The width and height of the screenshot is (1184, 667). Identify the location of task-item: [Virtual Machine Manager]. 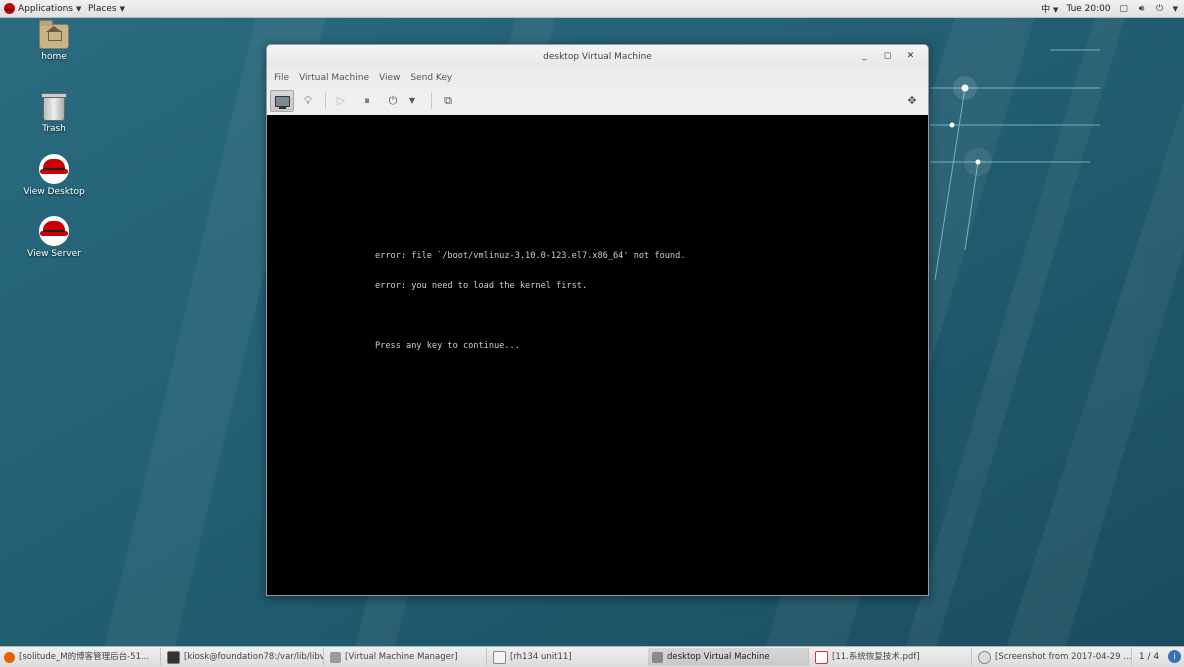
(406, 657).